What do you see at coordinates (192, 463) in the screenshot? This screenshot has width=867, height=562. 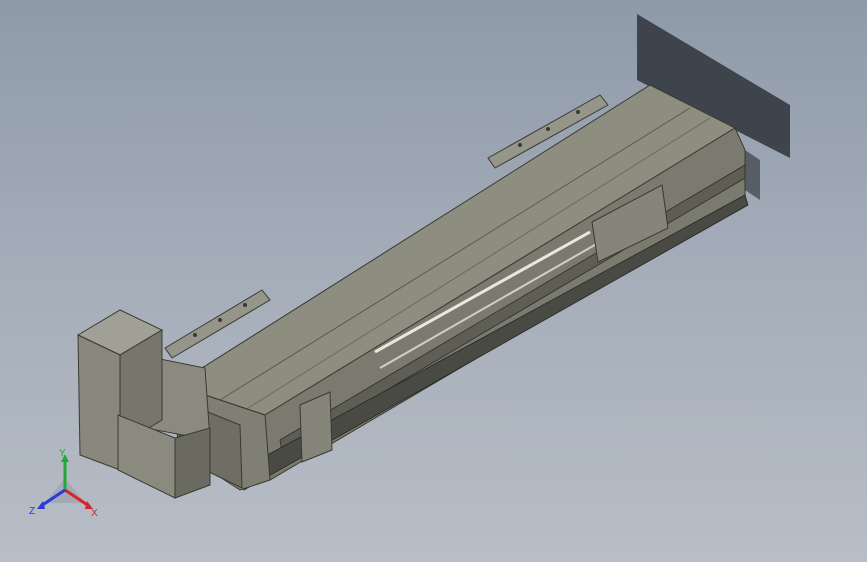 I see `motor-lower-side` at bounding box center [192, 463].